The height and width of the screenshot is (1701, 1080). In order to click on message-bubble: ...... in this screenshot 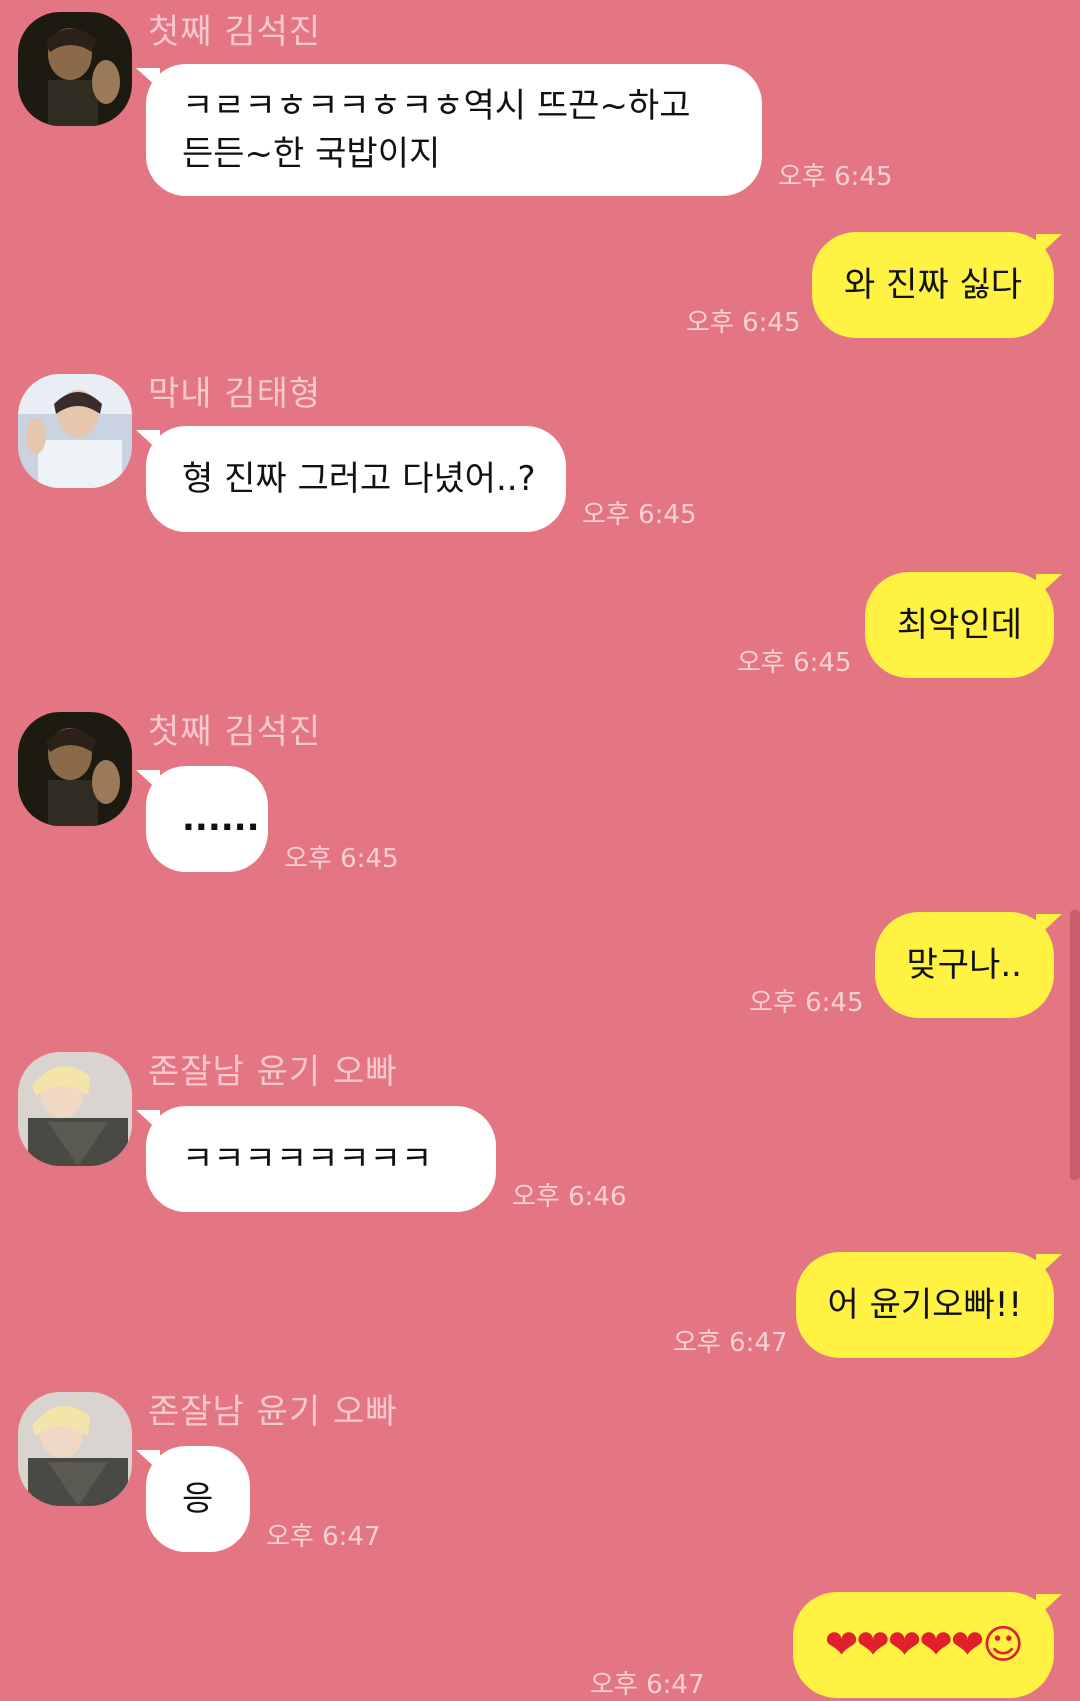, I will do `click(202, 819)`.